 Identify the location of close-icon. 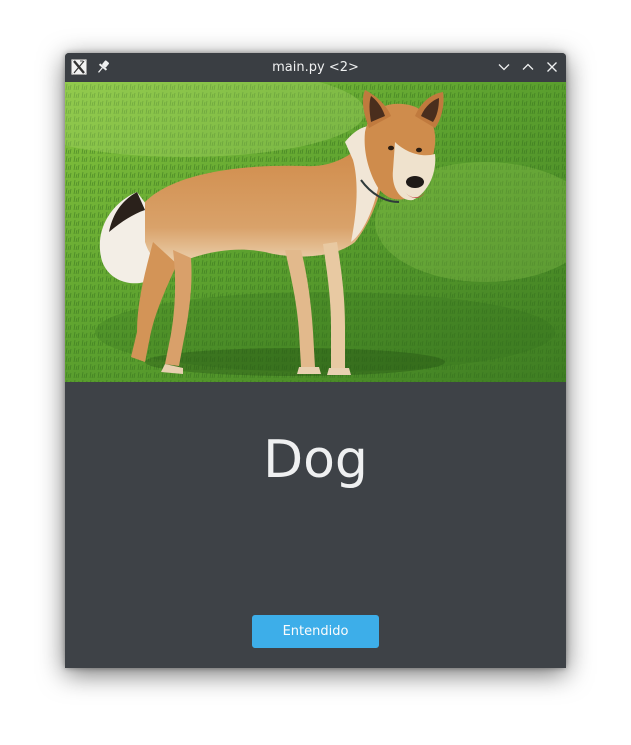
(552, 67).